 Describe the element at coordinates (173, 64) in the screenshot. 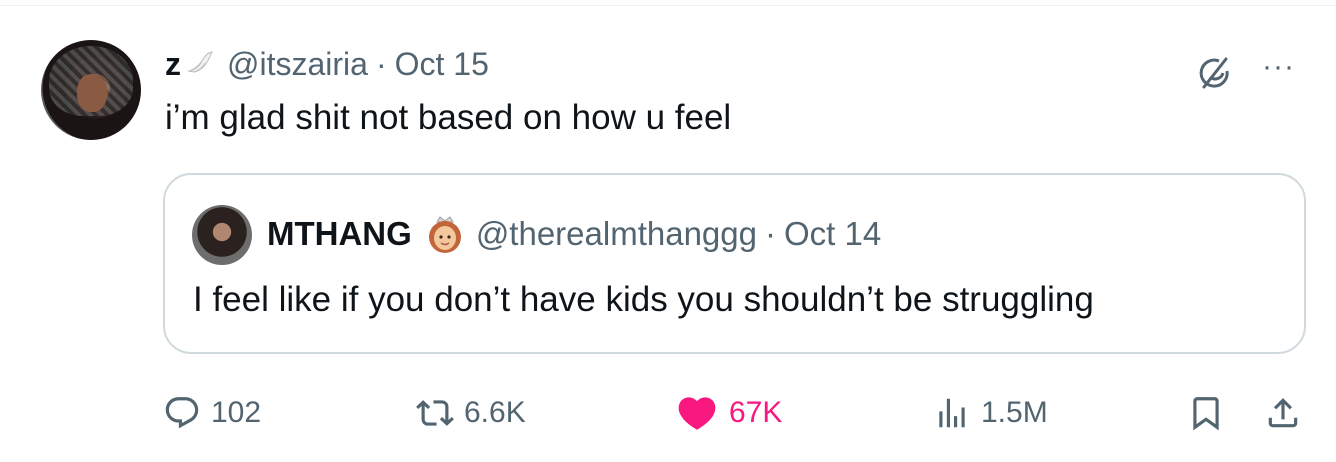

I see `author-name: z` at that location.